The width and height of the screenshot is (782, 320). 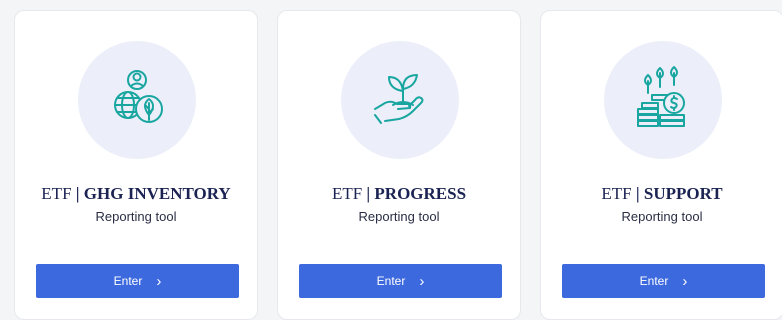 What do you see at coordinates (157, 193) in the screenshot?
I see `card-title-name: GHG INVENTORY` at bounding box center [157, 193].